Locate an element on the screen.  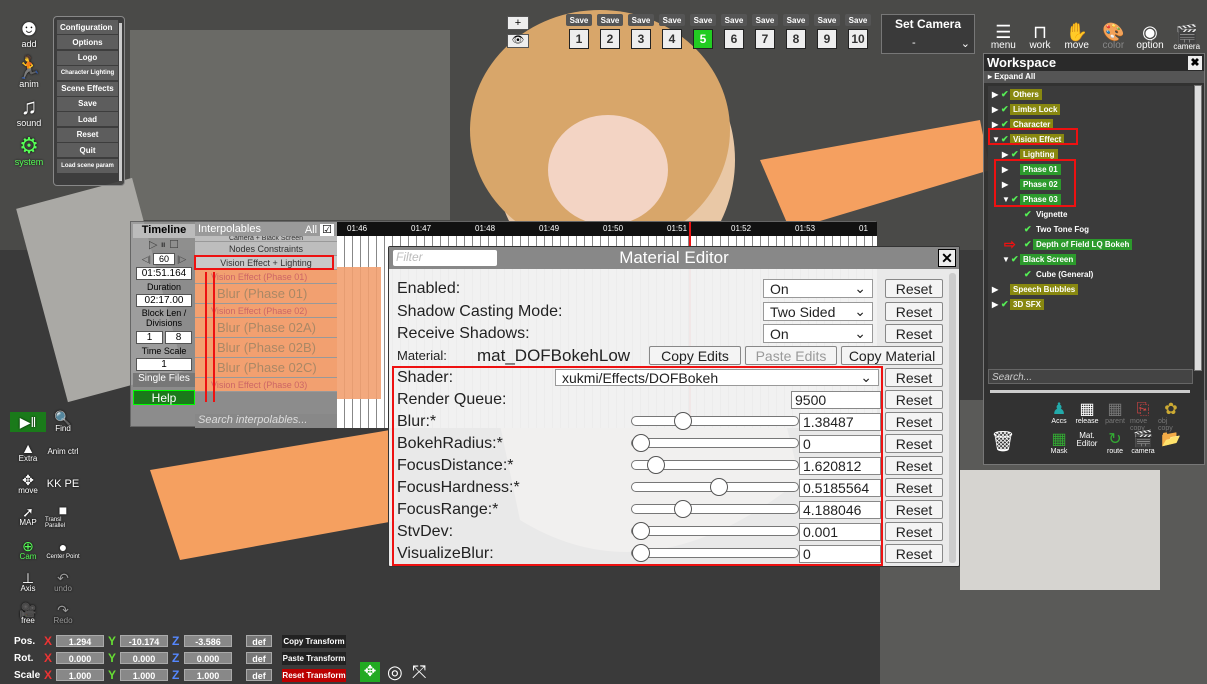
mat-editor-button: Mat. Editor is located at coordinates (1087, 440).